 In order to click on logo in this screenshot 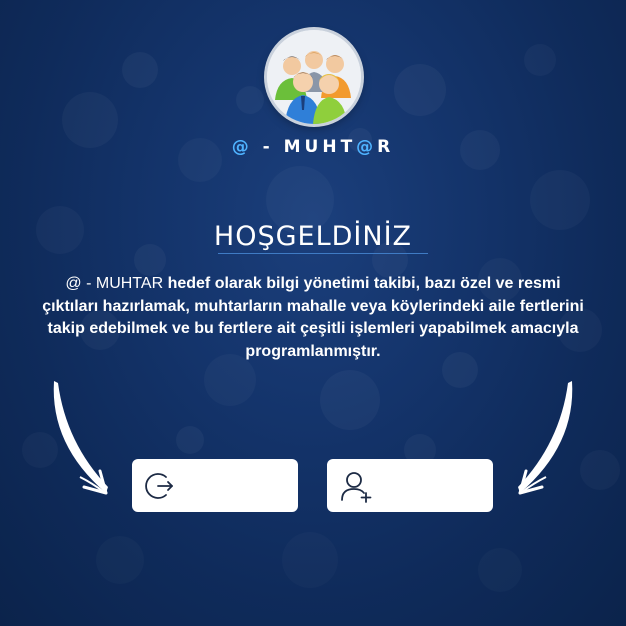, I will do `click(314, 77)`.